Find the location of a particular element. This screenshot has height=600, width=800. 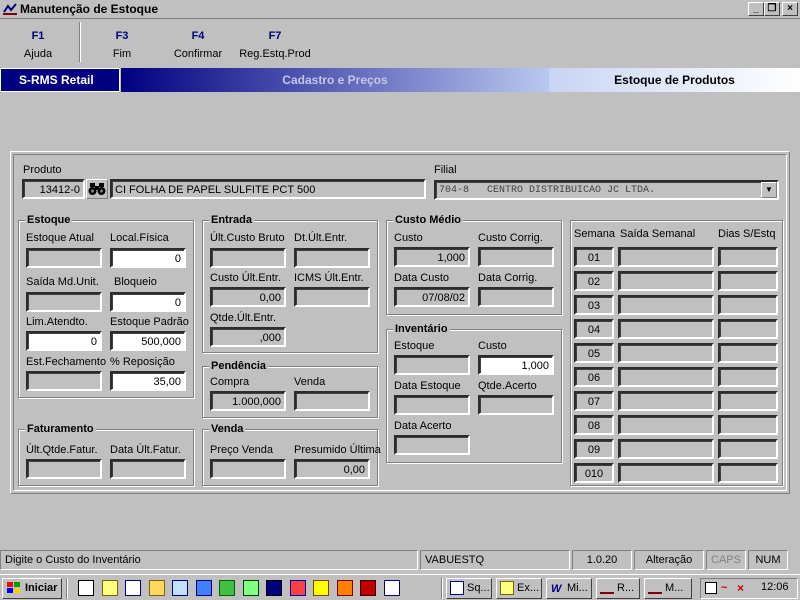

printer-icon is located at coordinates (711, 588).